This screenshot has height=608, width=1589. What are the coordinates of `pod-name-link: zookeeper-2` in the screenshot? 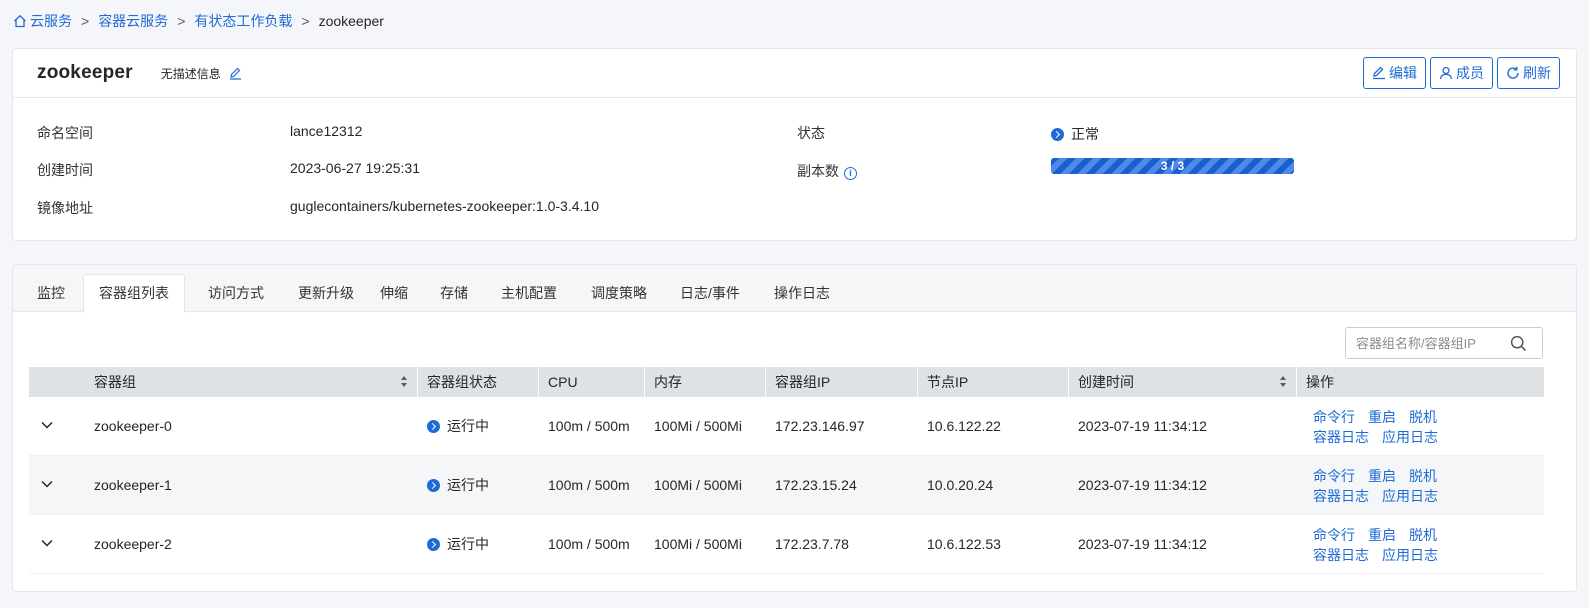 It's located at (133, 544).